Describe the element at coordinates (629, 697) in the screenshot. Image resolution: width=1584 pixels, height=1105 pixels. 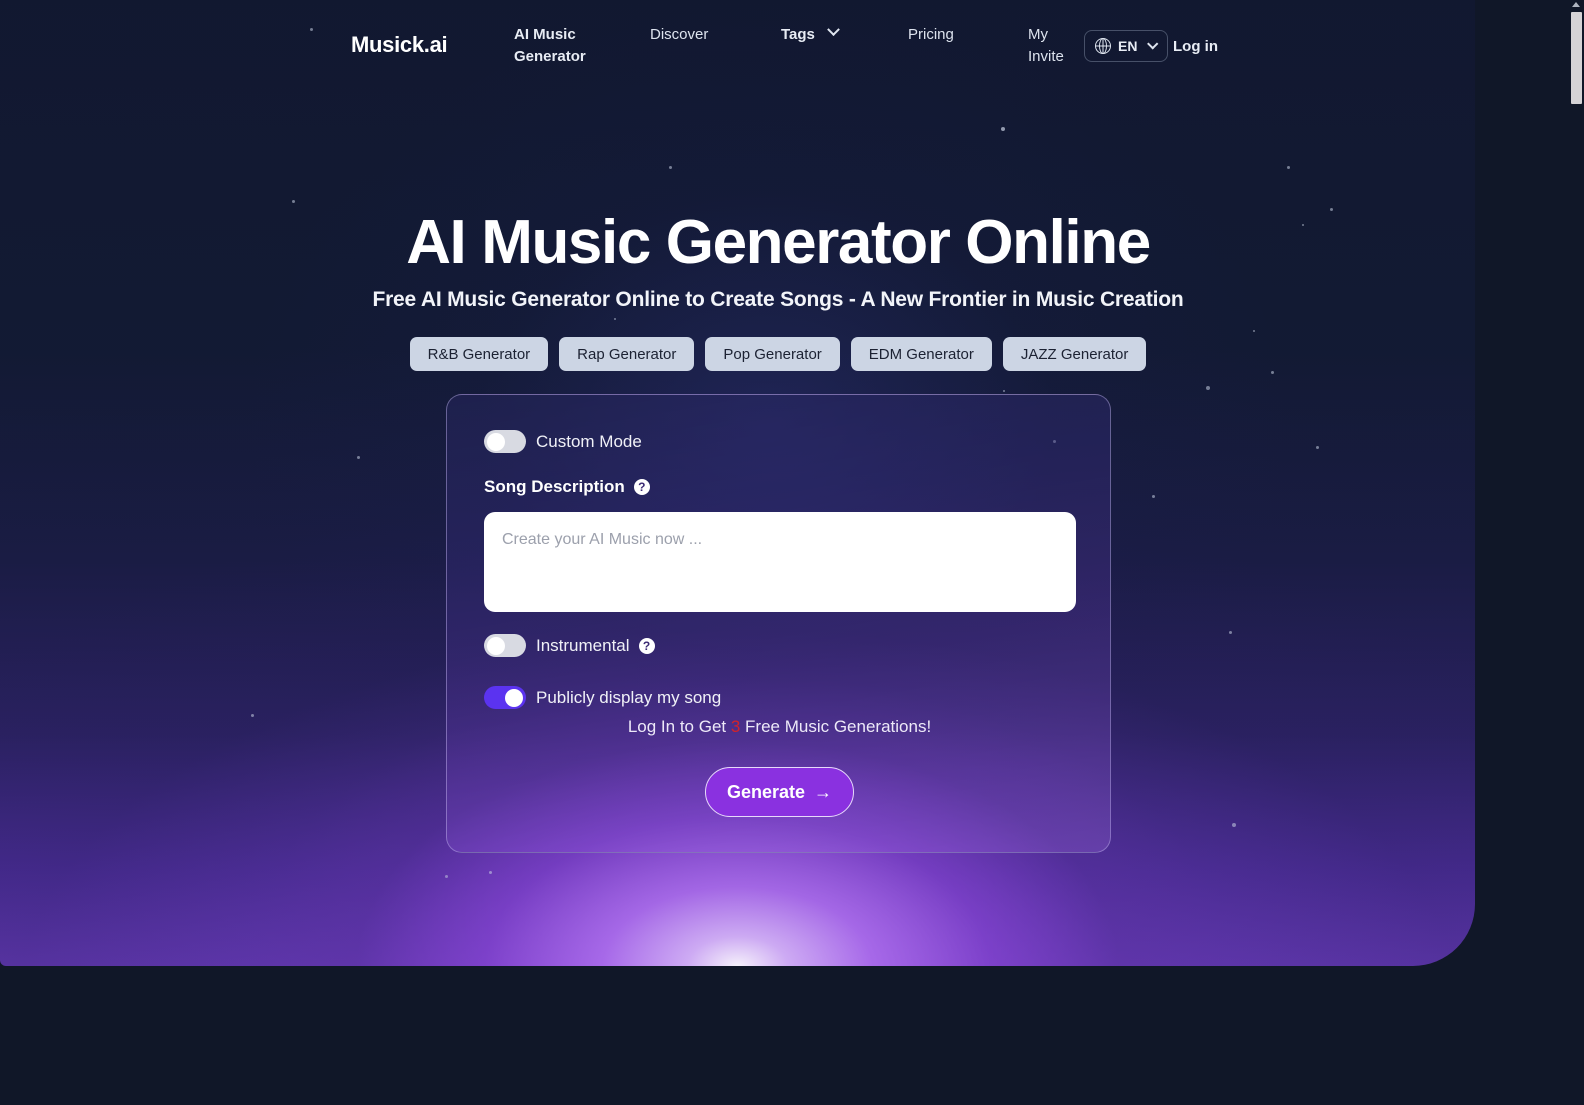
I see `public-display-label: Publicly display my song` at that location.